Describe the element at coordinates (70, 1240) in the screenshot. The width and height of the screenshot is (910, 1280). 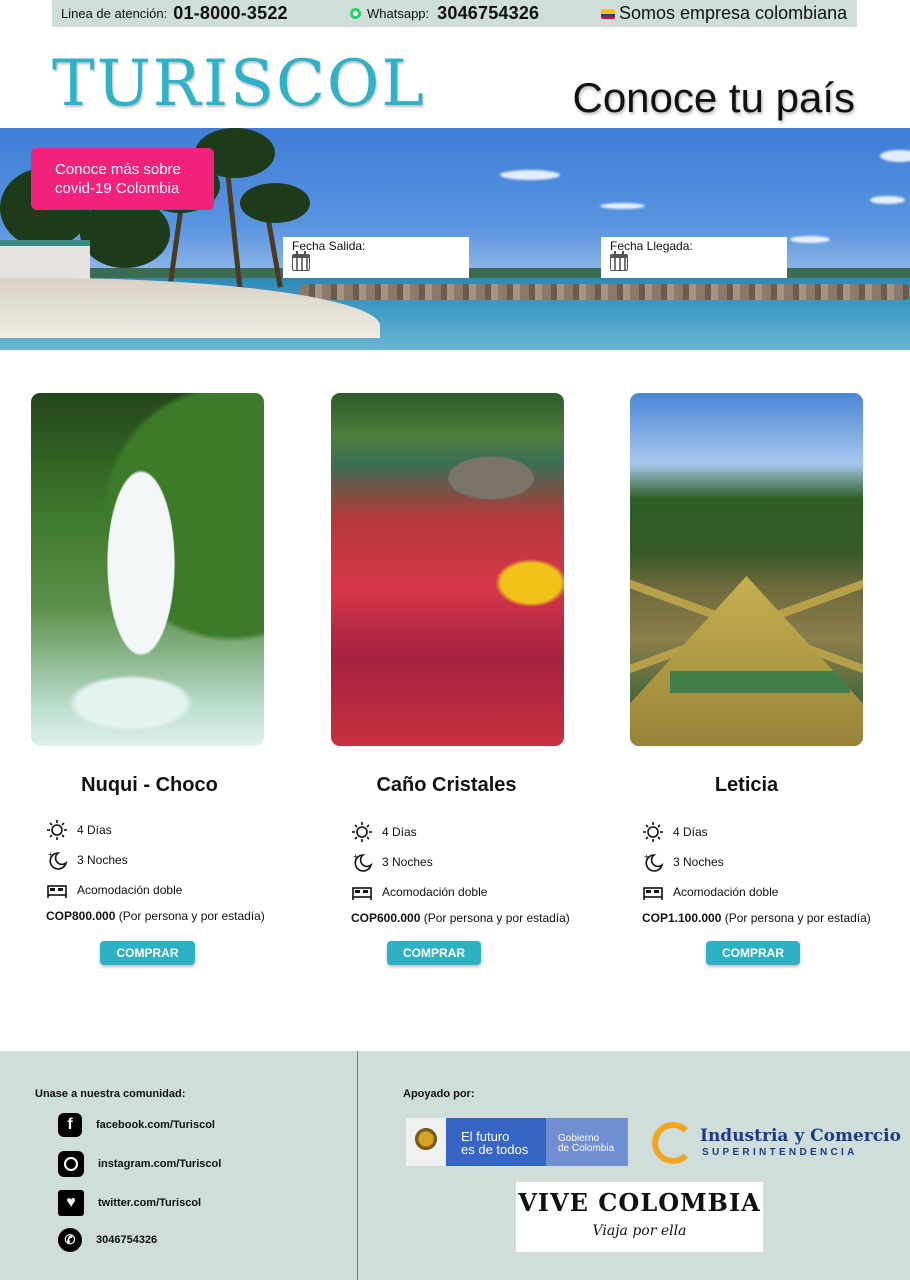
I see `whatsapp-icon: ✆` at that location.